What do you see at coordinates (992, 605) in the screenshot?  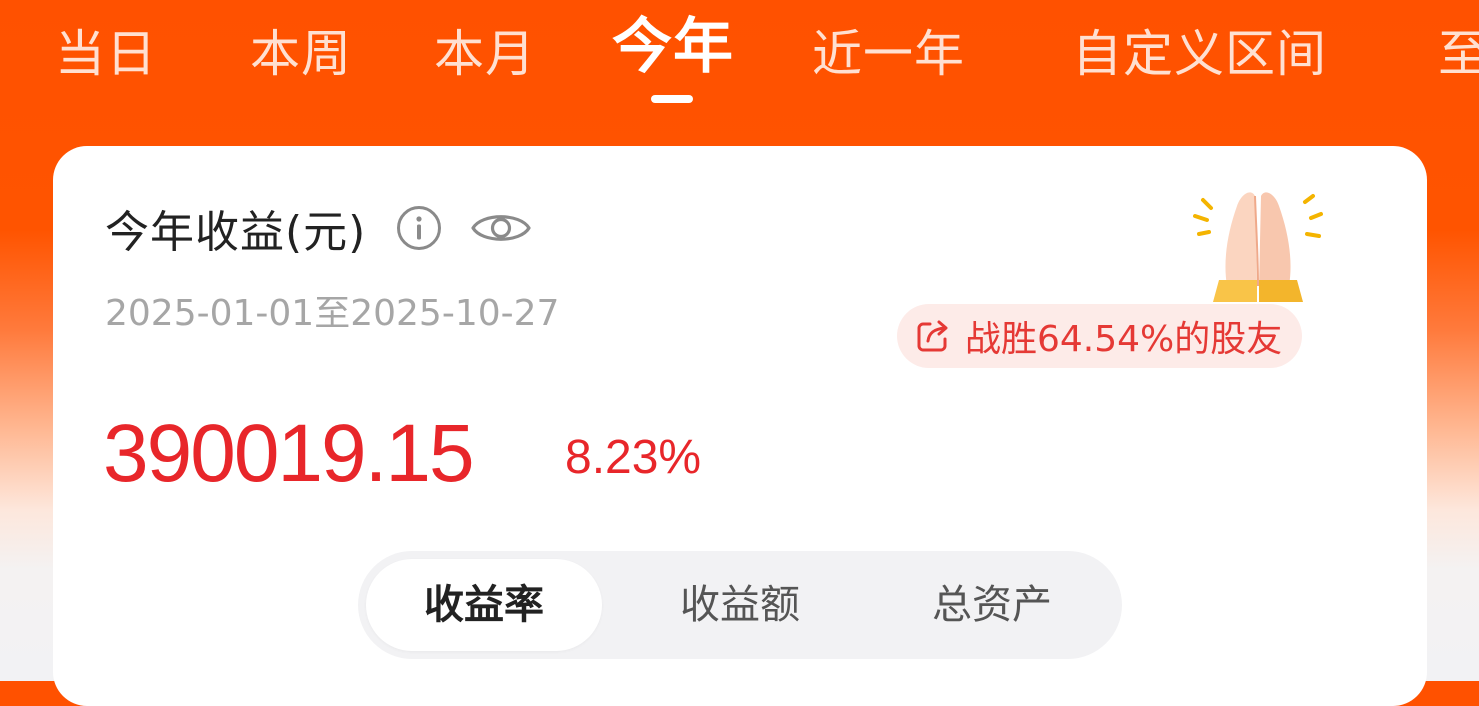 I see `segment-total-assets: 总资产` at bounding box center [992, 605].